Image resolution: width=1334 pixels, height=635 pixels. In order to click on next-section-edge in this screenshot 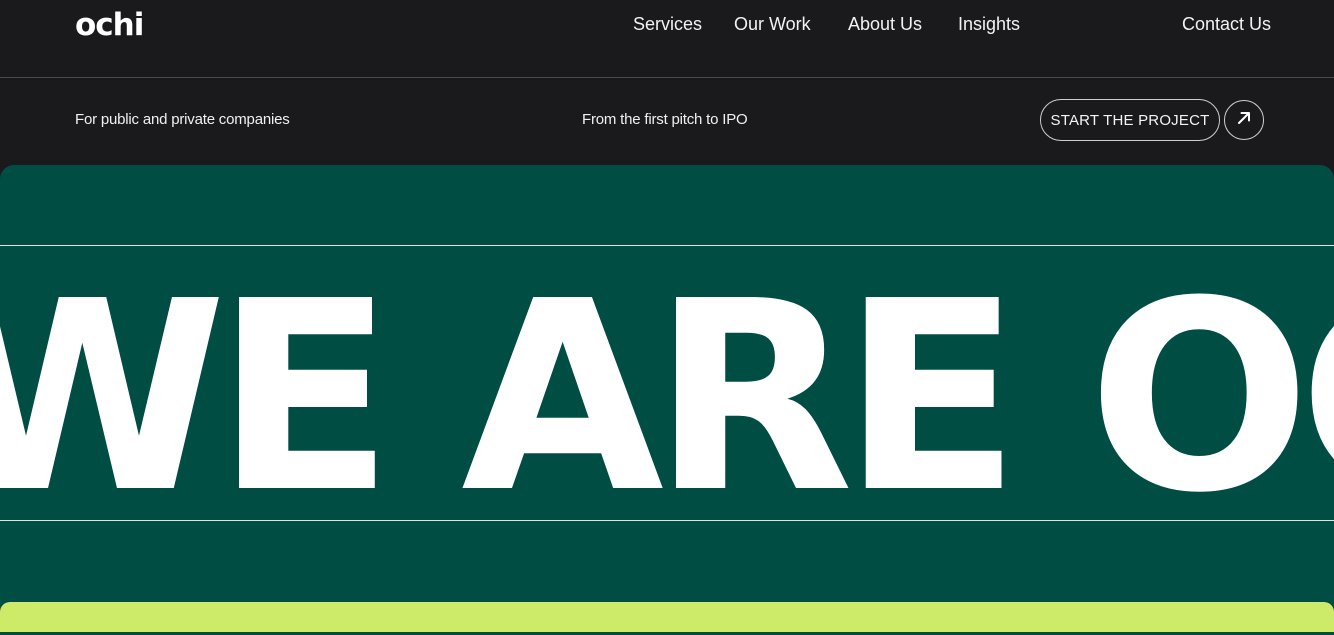, I will do `click(667, 617)`.